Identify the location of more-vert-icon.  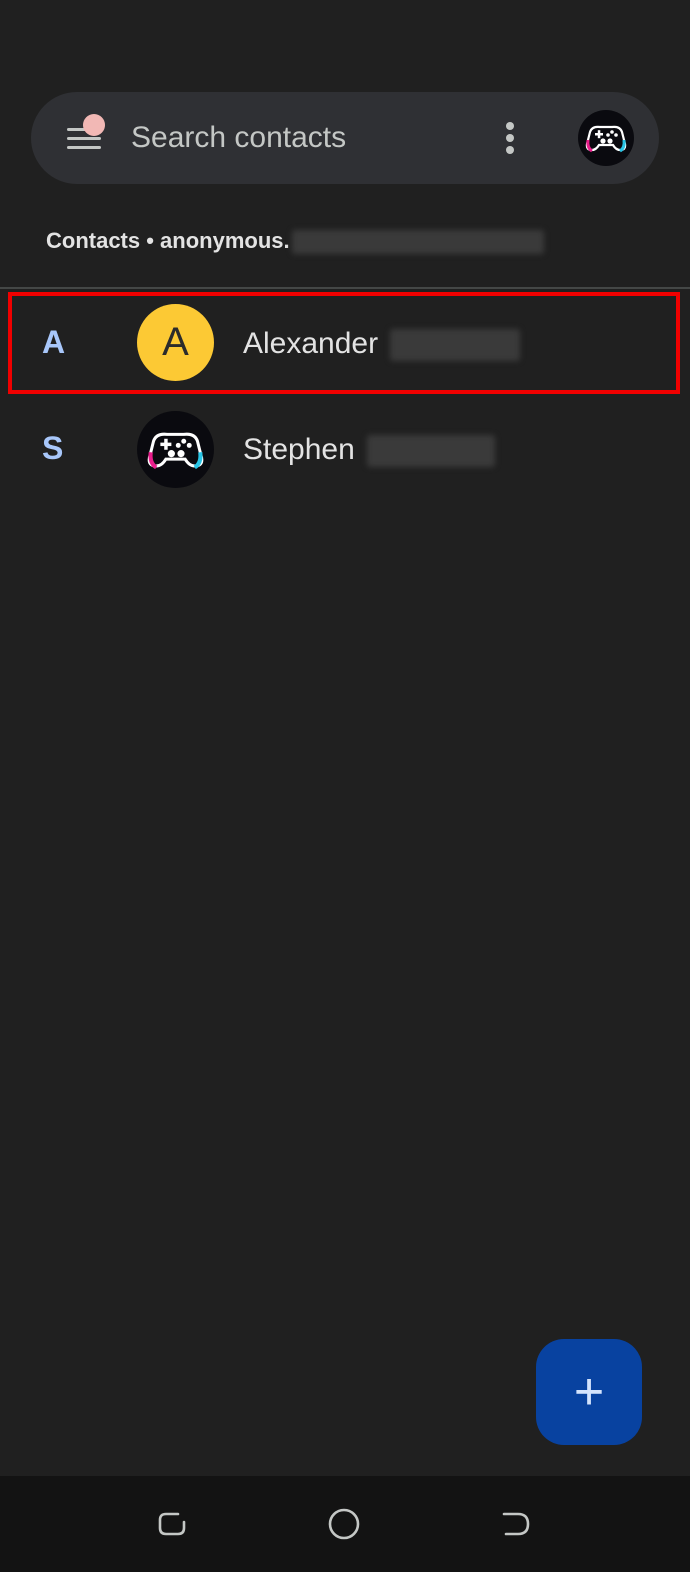
(510, 126).